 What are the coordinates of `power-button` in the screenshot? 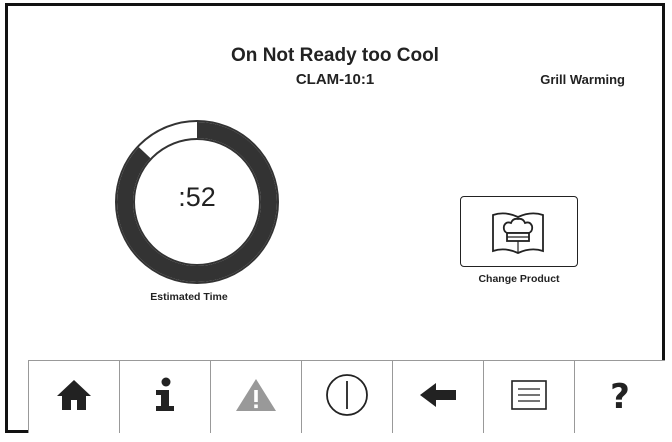 It's located at (347, 397).